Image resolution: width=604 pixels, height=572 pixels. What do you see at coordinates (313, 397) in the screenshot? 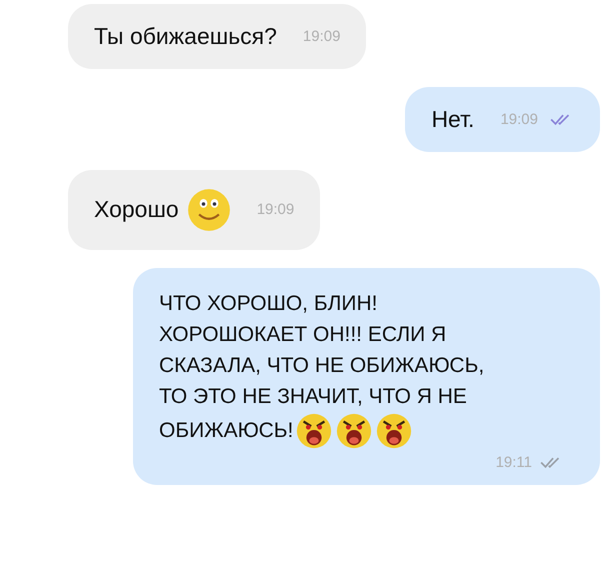
I see `message-text: ТО ЭТО НЕ ЗНАЧИТ, ЧТО Я НЕ` at bounding box center [313, 397].